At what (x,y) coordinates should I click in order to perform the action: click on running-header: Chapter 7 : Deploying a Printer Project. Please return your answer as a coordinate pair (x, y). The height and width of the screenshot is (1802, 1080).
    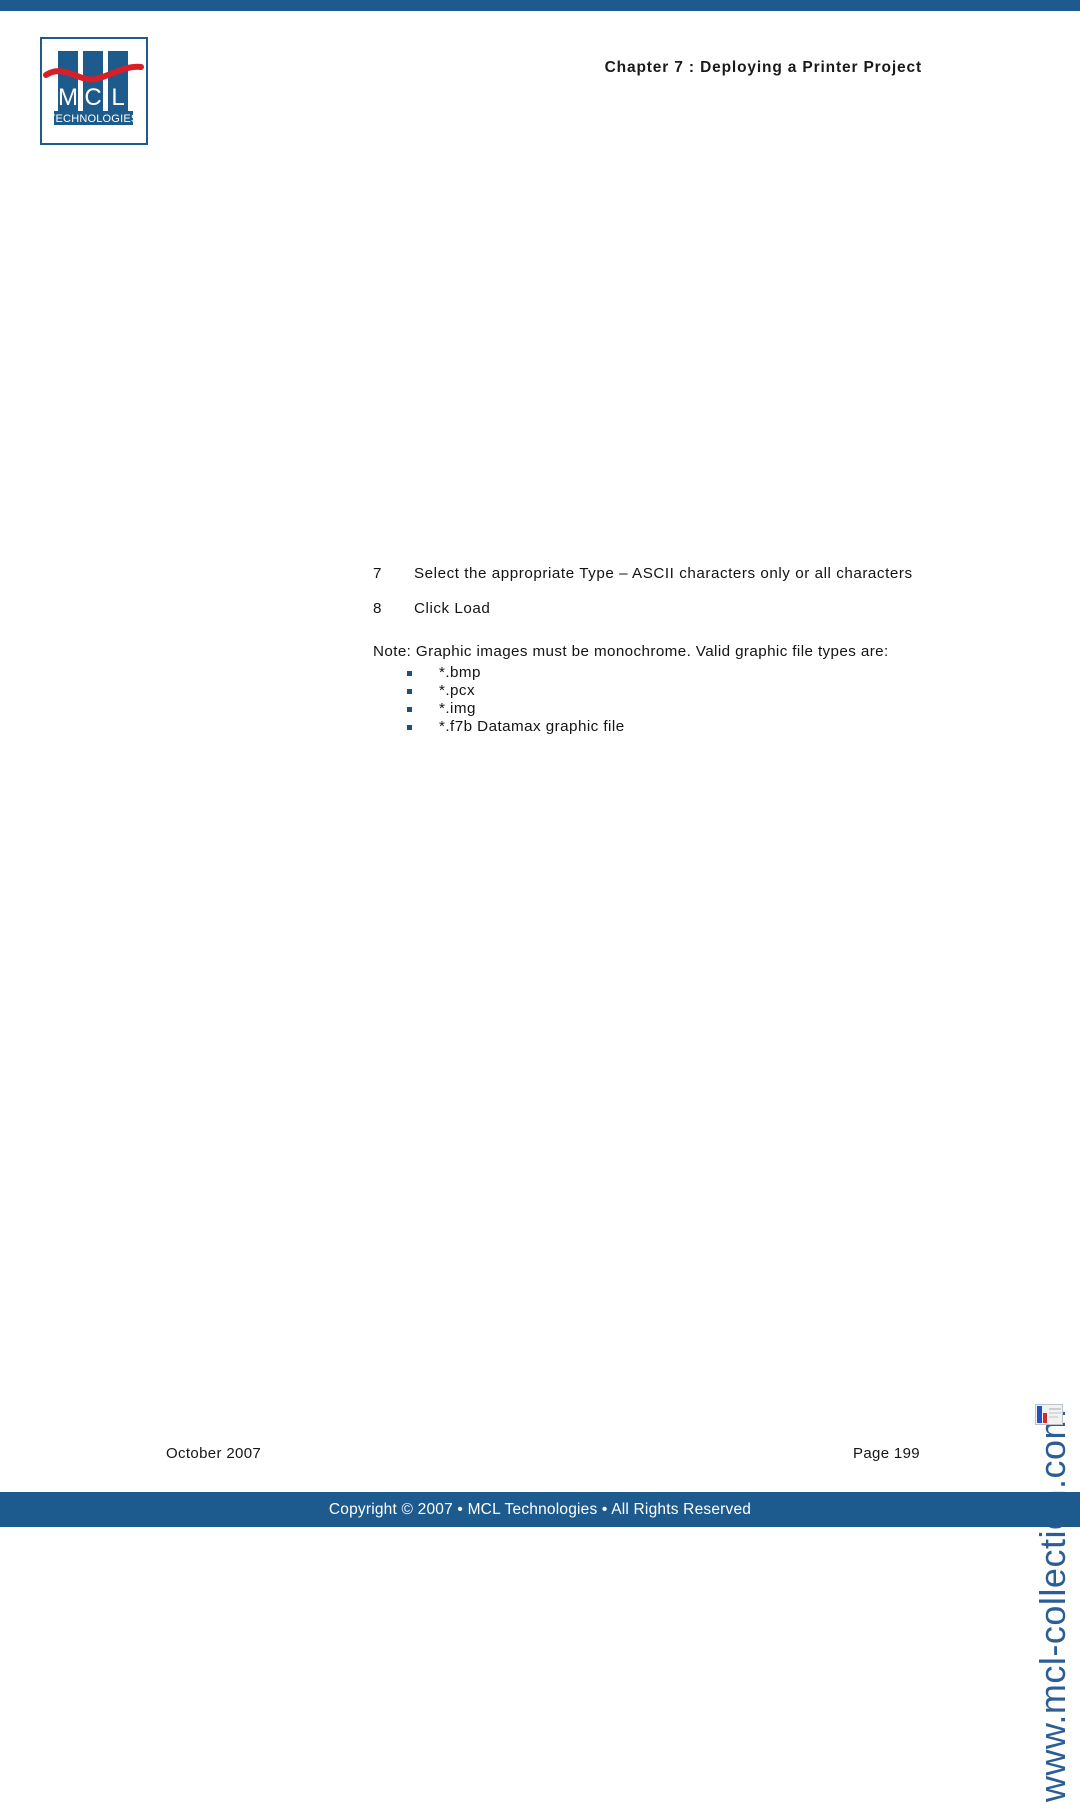
    Looking at the image, I should click on (763, 67).